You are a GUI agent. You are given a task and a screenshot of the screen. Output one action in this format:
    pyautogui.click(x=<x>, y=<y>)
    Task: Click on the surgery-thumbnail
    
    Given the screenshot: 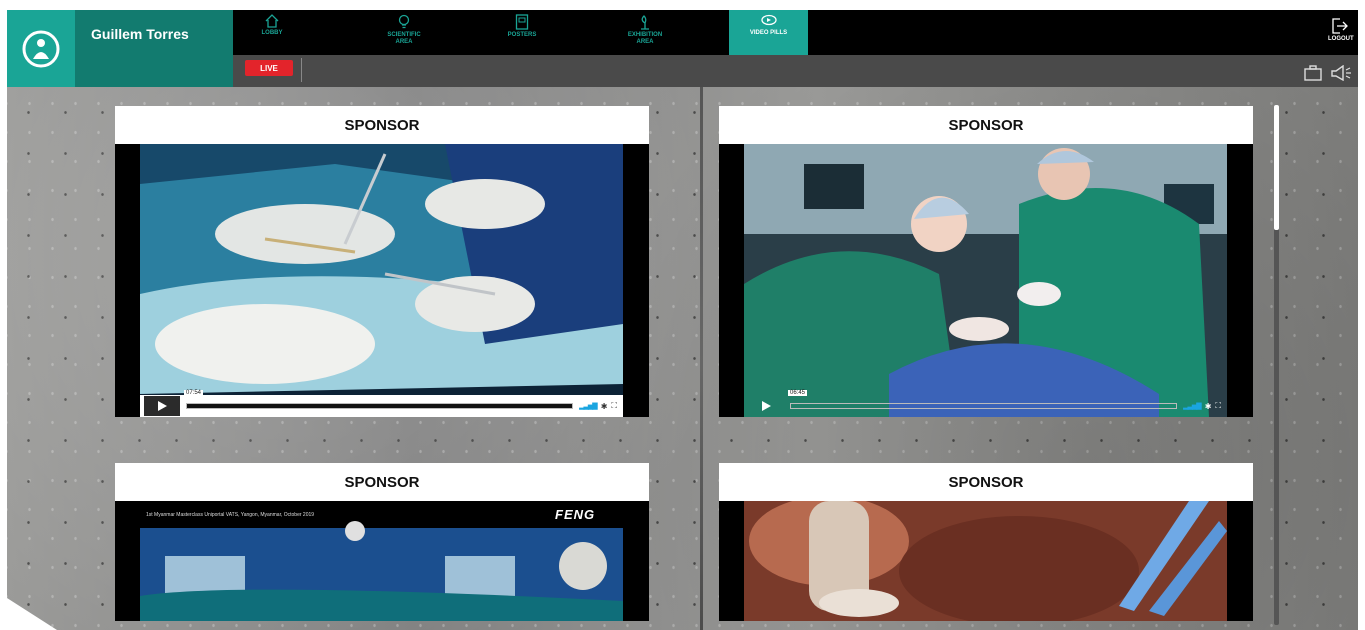 What is the action you would take?
    pyautogui.click(x=986, y=561)
    